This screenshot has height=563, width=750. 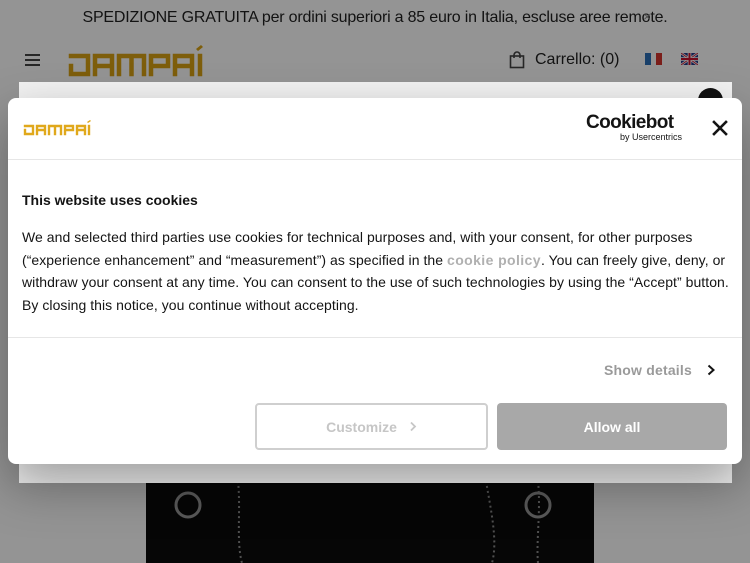 I want to click on cookiebot-name: Cookiebot, so click(x=630, y=122).